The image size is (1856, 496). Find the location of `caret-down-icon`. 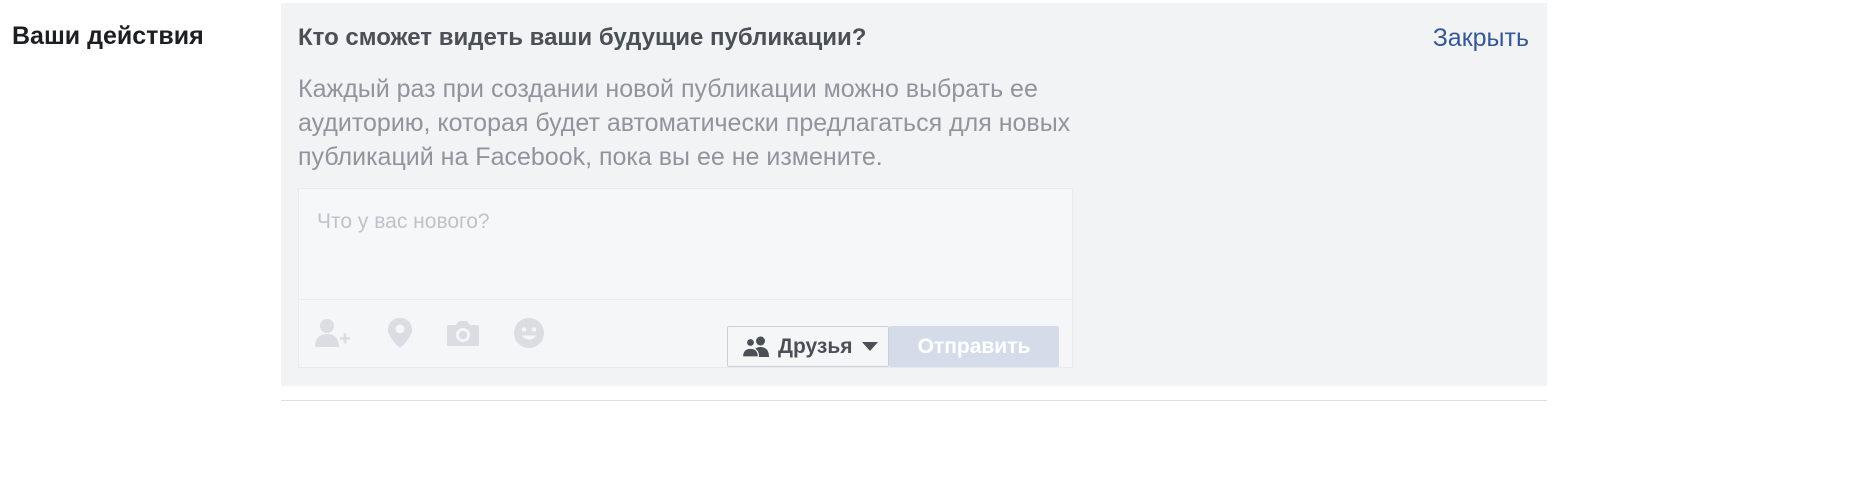

caret-down-icon is located at coordinates (869, 346).